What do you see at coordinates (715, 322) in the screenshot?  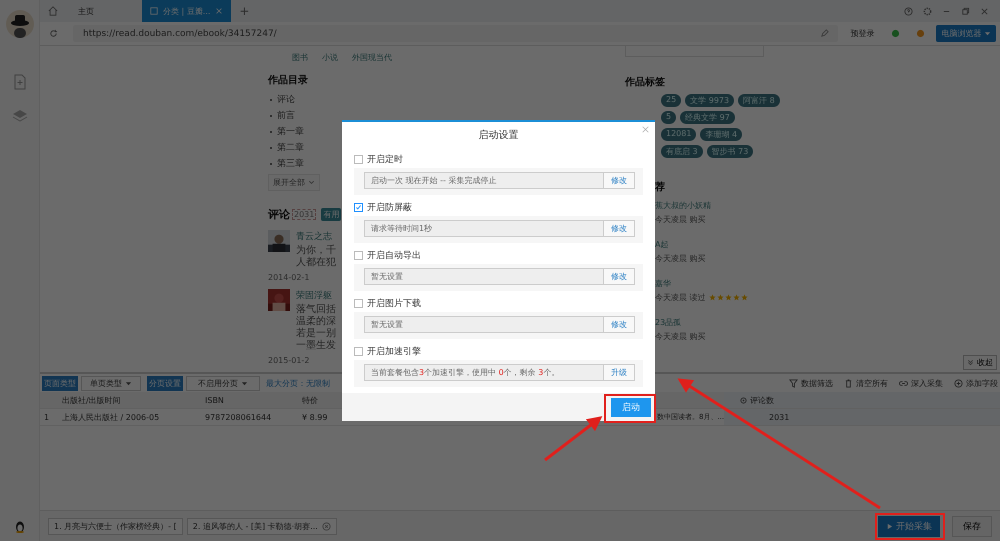 I see `reader-name: 23品孤` at bounding box center [715, 322].